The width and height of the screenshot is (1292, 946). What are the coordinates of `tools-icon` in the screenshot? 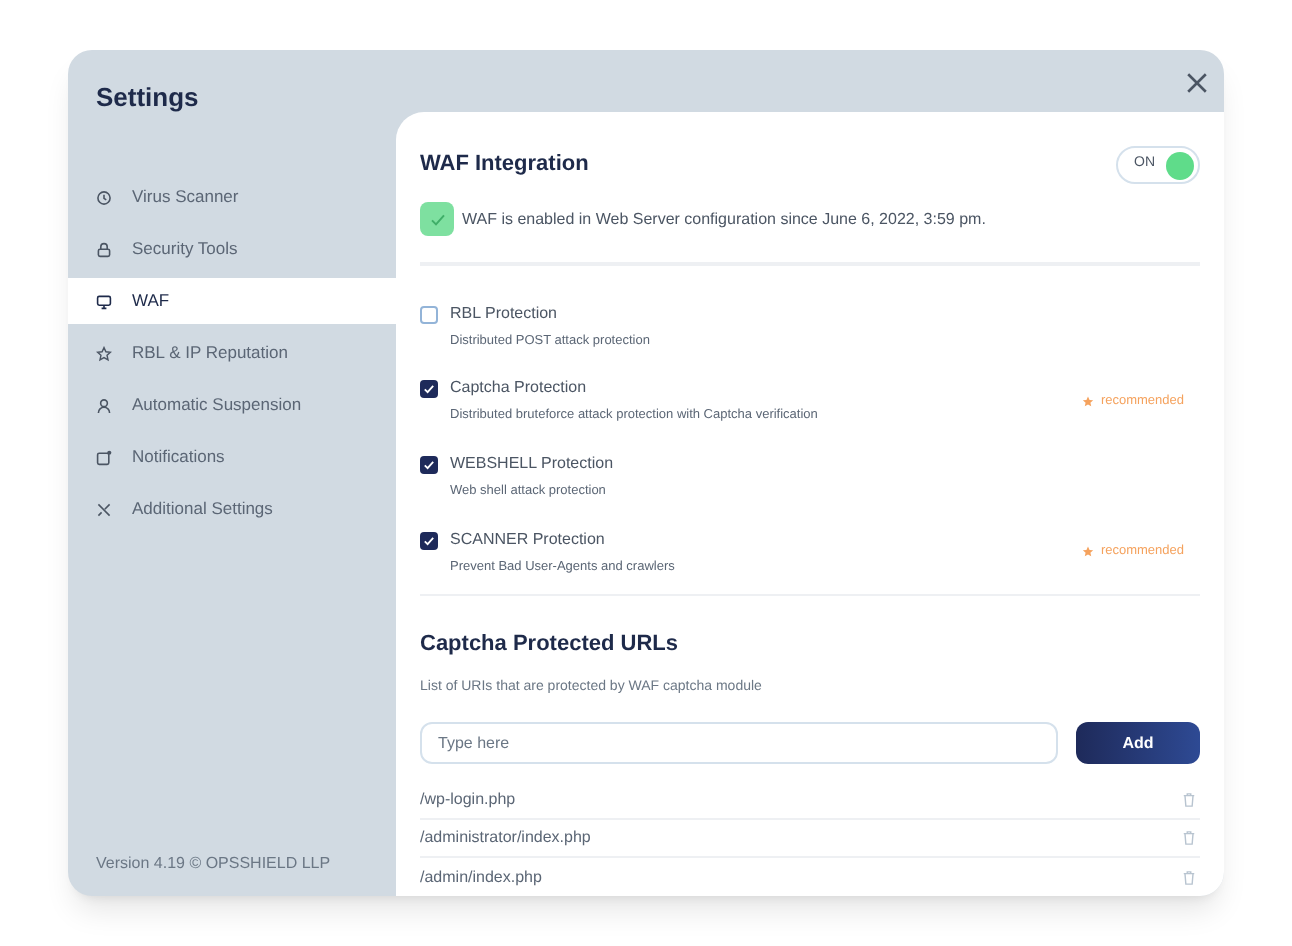 It's located at (104, 509).